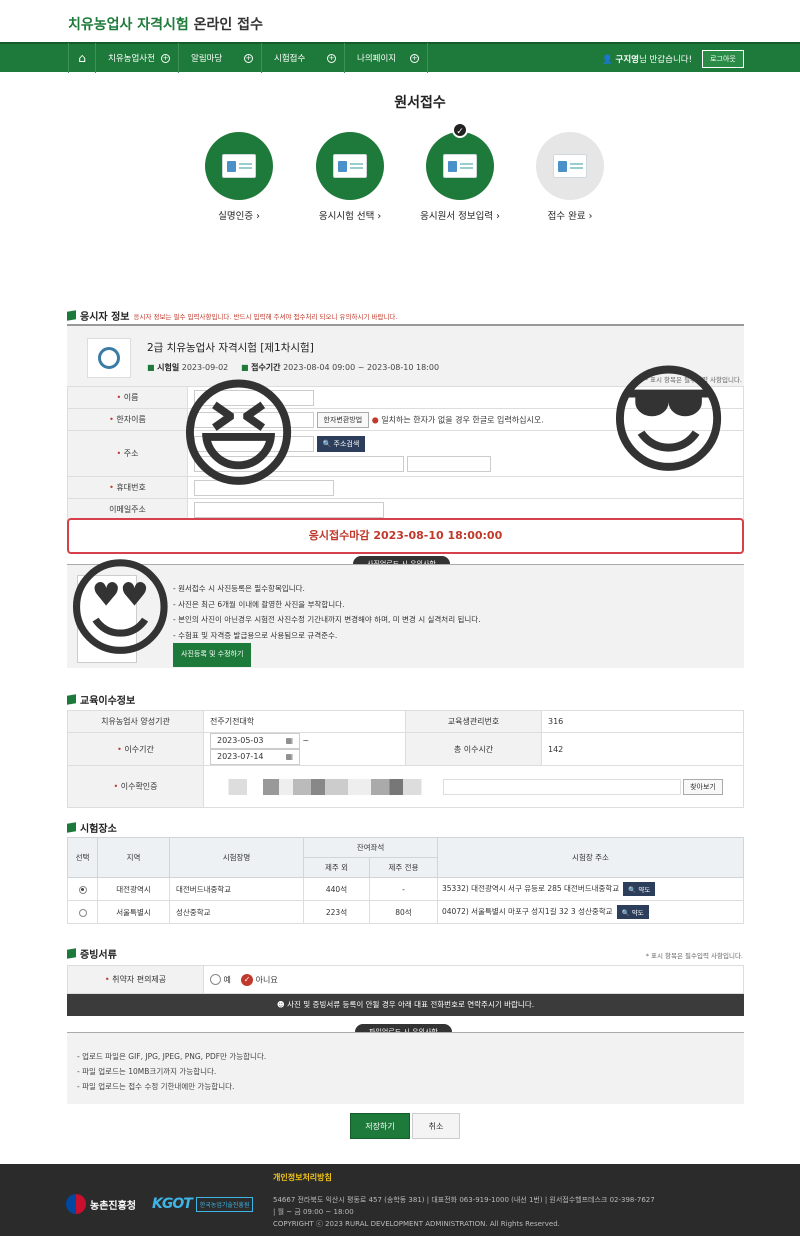  I want to click on nav-item-about: 치유농업사전 +, so click(137, 58).